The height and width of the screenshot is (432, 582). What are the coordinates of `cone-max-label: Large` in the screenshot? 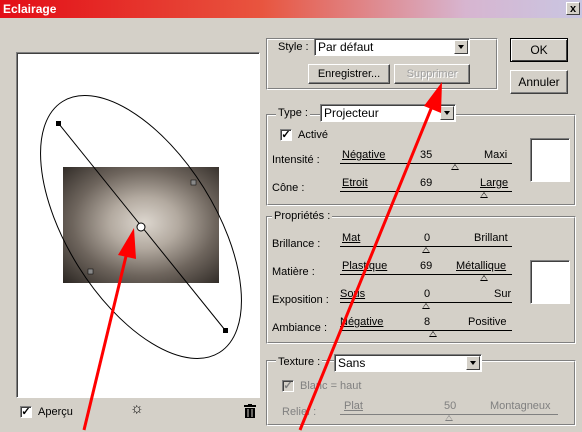 It's located at (494, 183).